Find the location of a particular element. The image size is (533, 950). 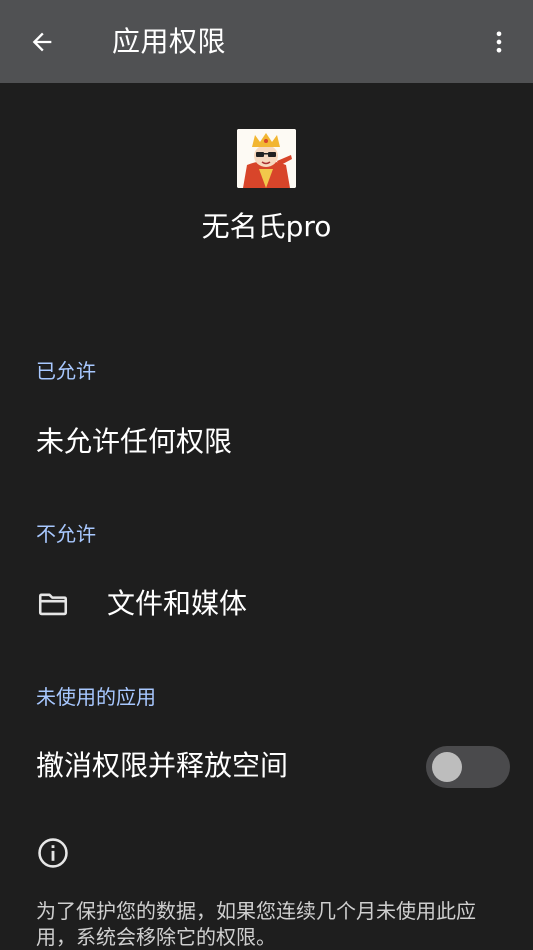

toggle-knob is located at coordinates (447, 767).